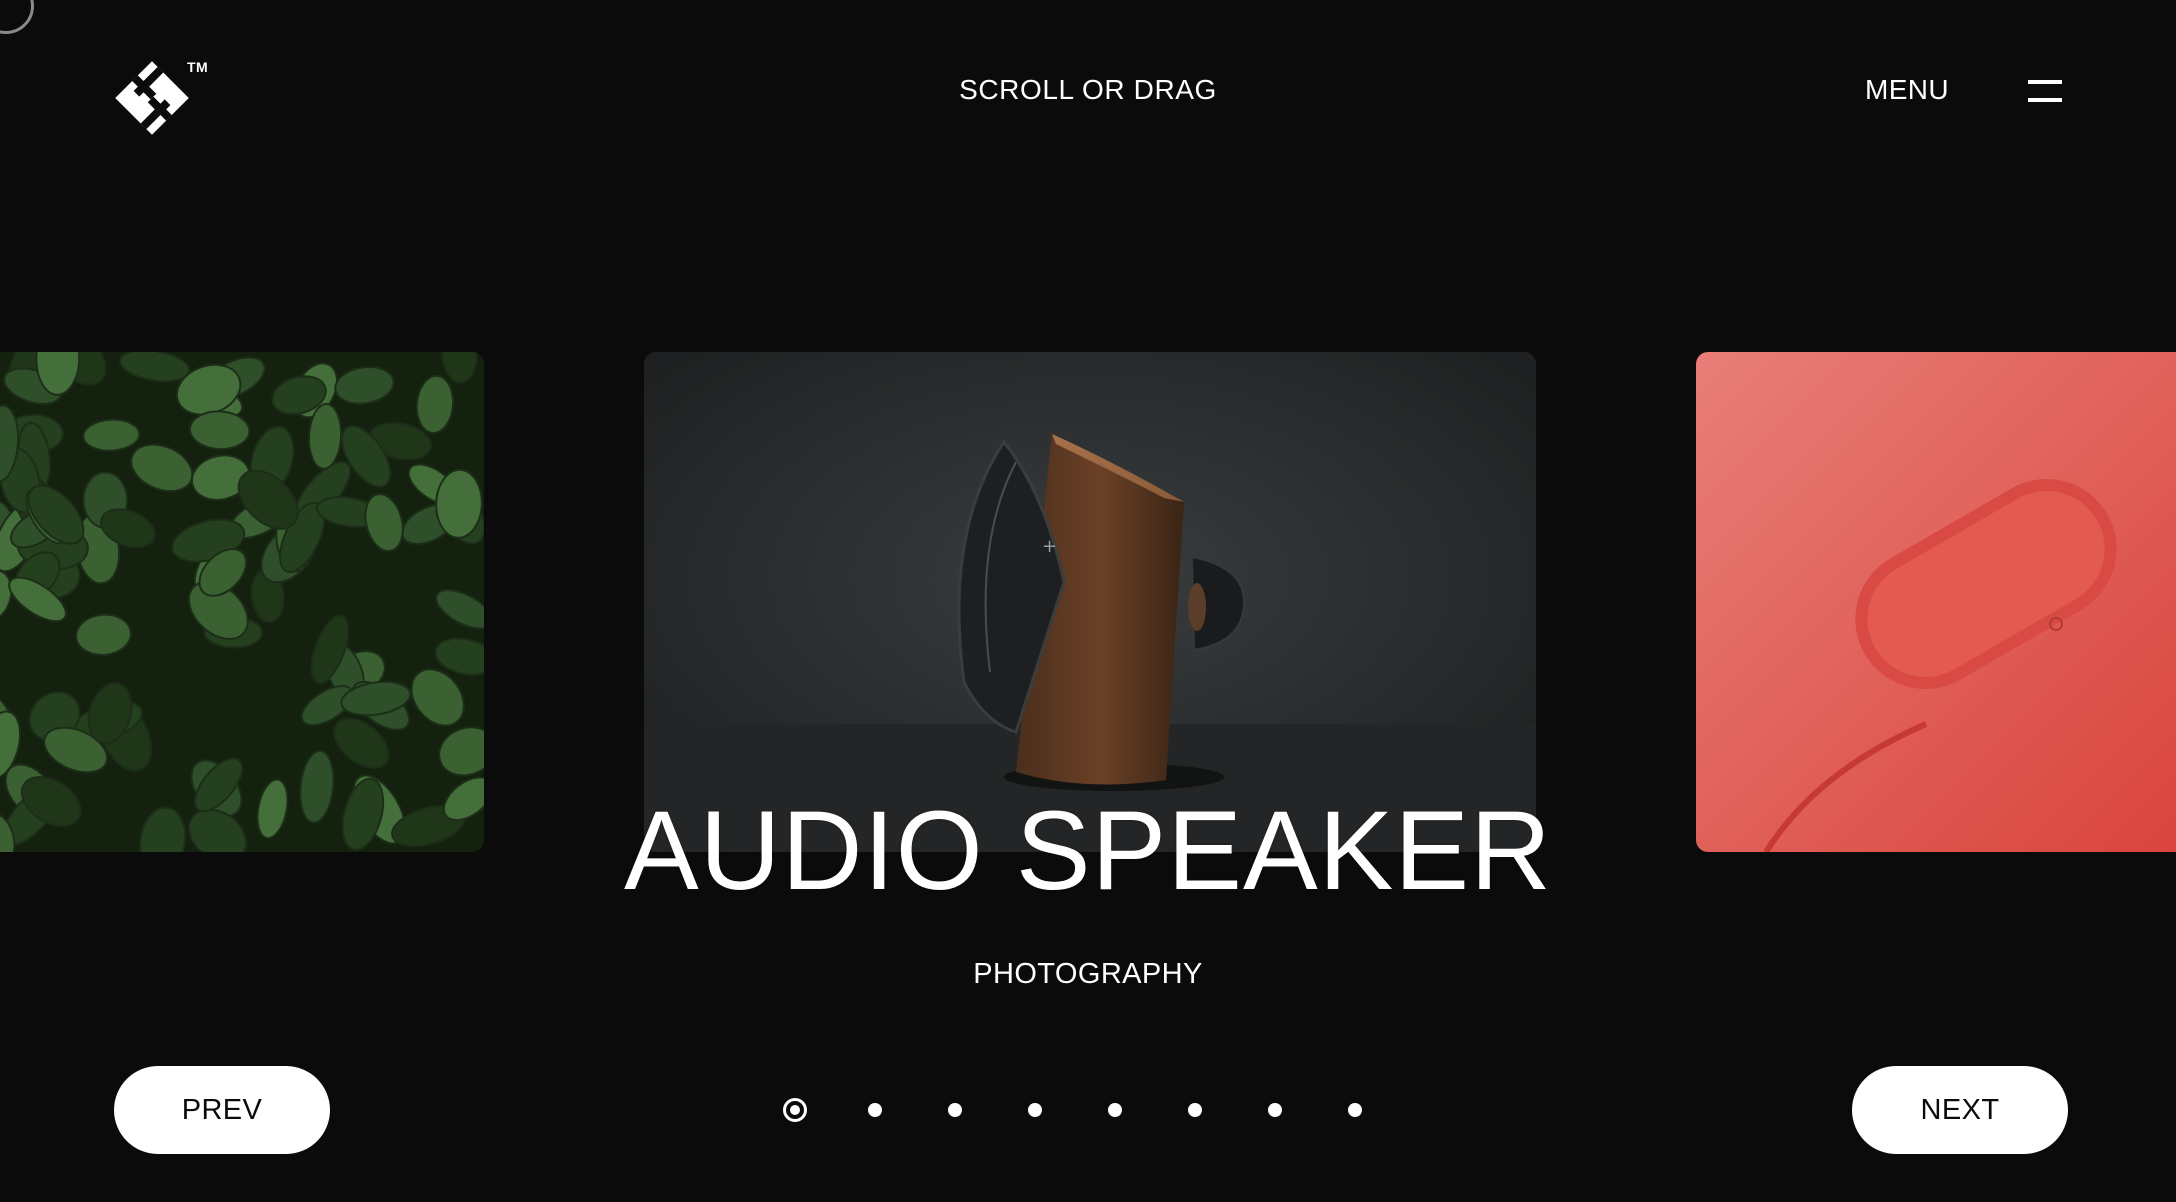  What do you see at coordinates (17, 17) in the screenshot?
I see `cursor-ring-icon` at bounding box center [17, 17].